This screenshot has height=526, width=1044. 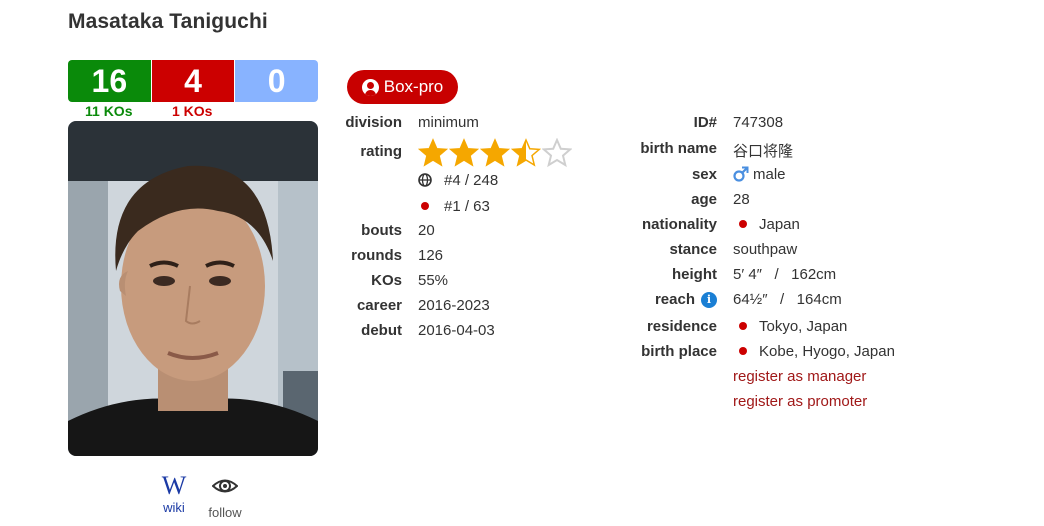 What do you see at coordinates (763, 151) in the screenshot?
I see `birth-name-value: 谷口将隆` at bounding box center [763, 151].